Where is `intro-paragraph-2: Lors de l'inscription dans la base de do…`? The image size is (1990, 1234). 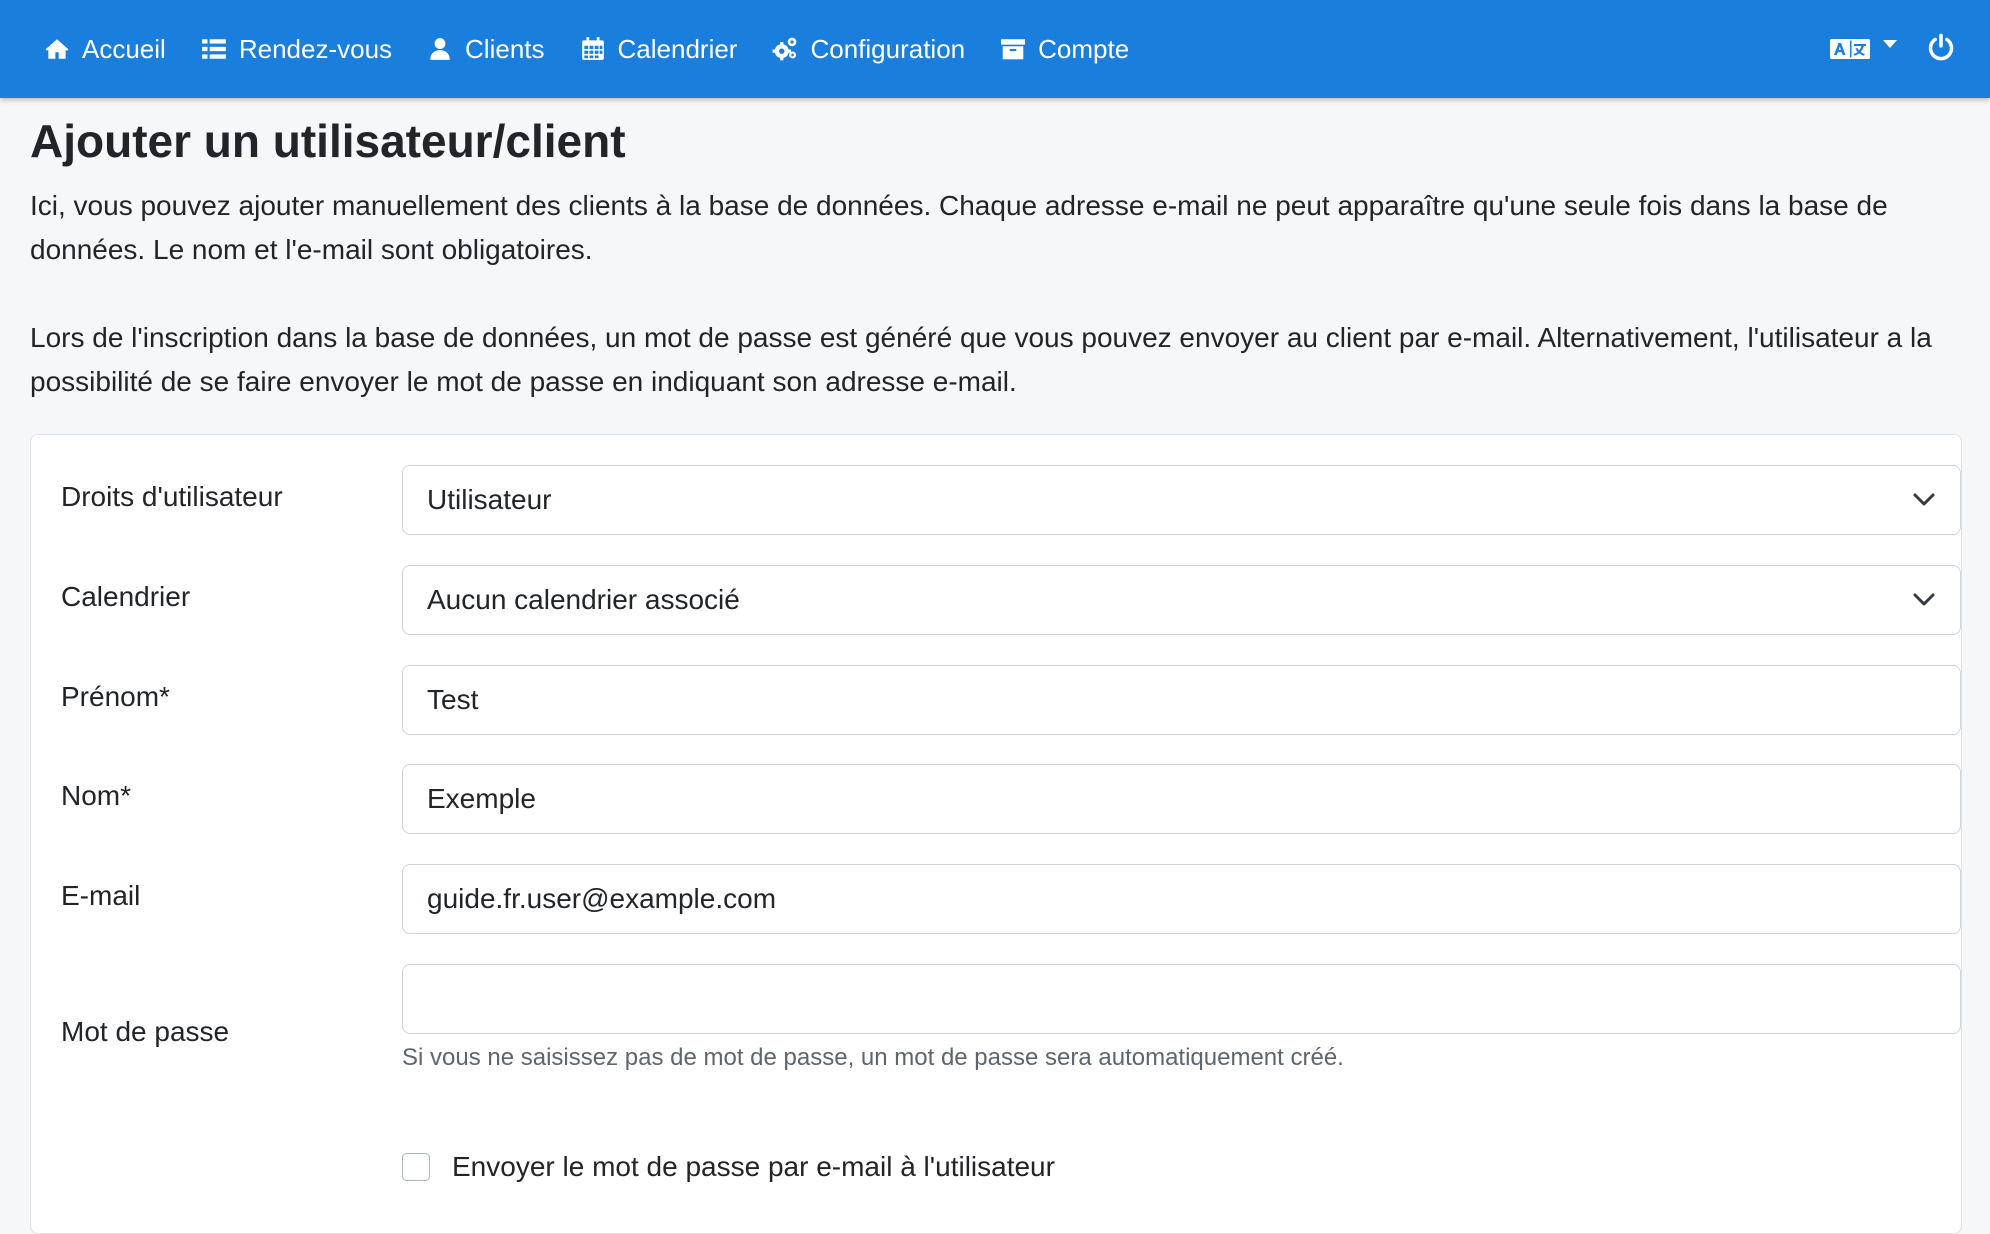 intro-paragraph-2: Lors de l'inscription dans la base de do… is located at coordinates (981, 360).